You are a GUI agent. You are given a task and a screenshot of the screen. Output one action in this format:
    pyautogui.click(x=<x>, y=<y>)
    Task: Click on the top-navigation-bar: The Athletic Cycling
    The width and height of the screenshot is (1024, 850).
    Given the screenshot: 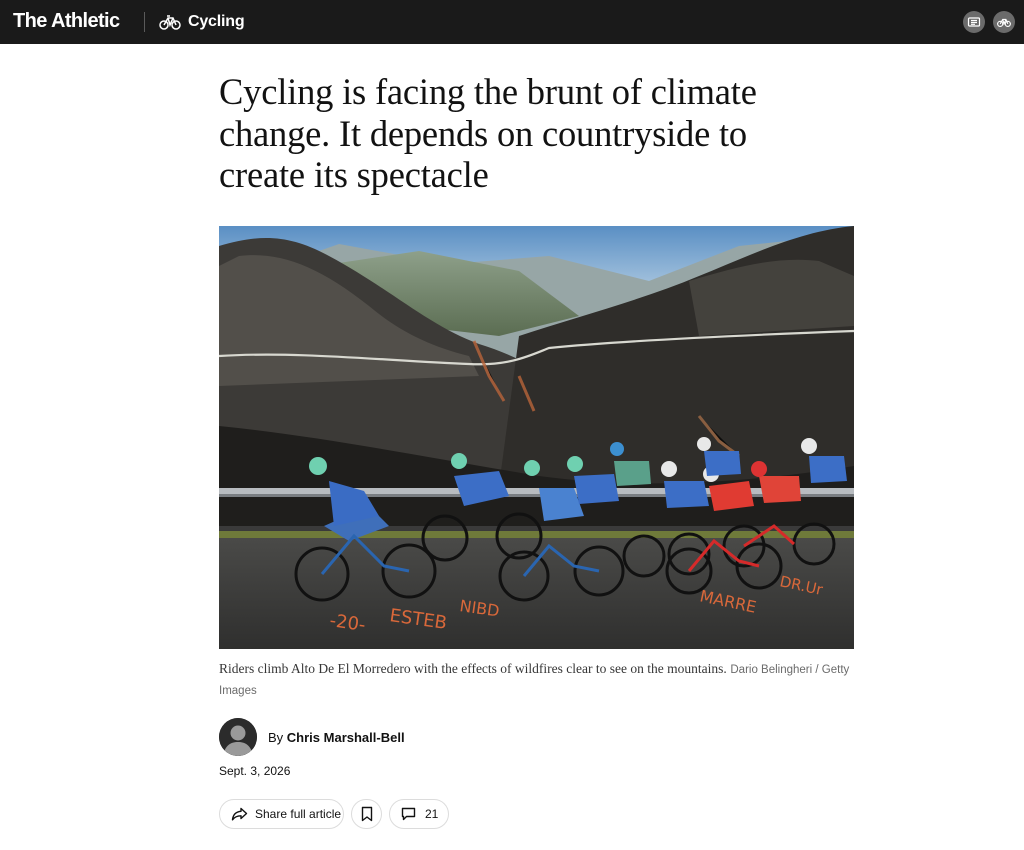 What is the action you would take?
    pyautogui.click(x=512, y=22)
    